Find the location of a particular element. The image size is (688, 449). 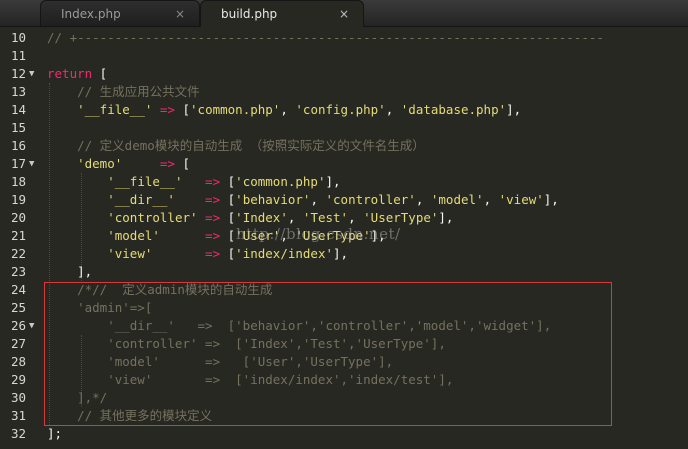

code-line: return [ is located at coordinates (77, 74).